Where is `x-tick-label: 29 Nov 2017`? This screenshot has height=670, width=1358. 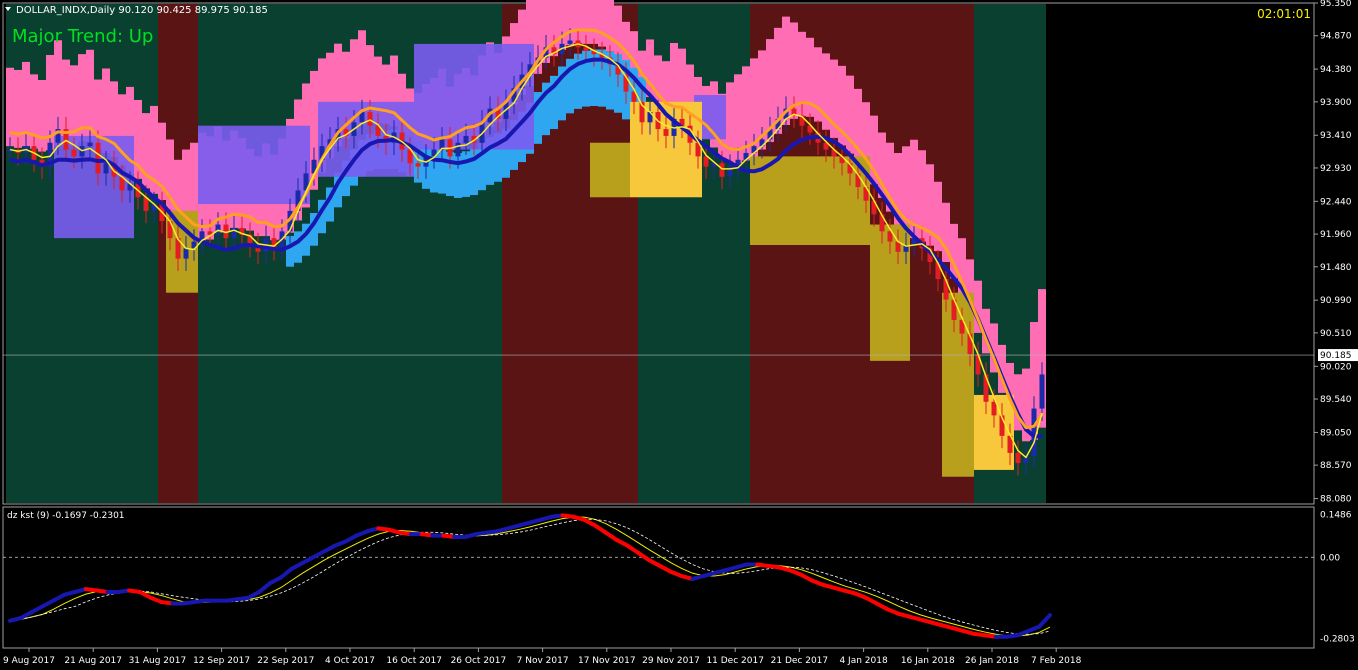 x-tick-label: 29 Nov 2017 is located at coordinates (671, 661).